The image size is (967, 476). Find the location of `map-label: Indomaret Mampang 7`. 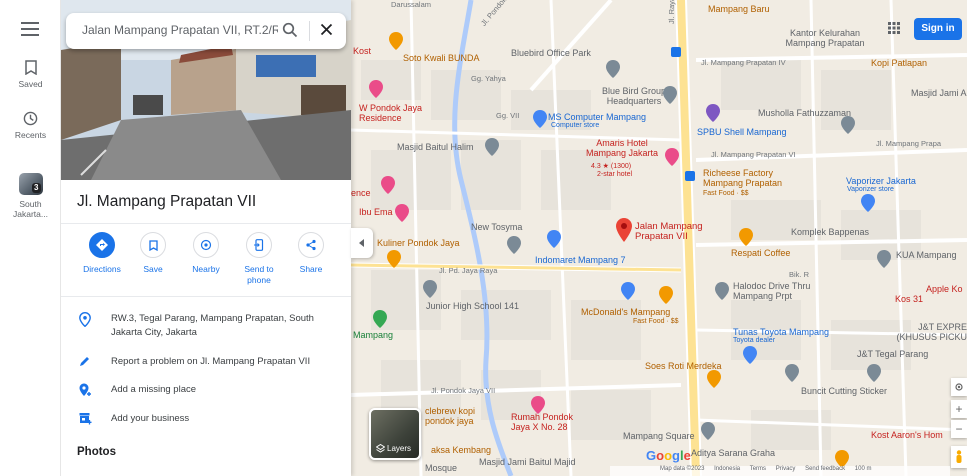

map-label: Indomaret Mampang 7 is located at coordinates (580, 260).